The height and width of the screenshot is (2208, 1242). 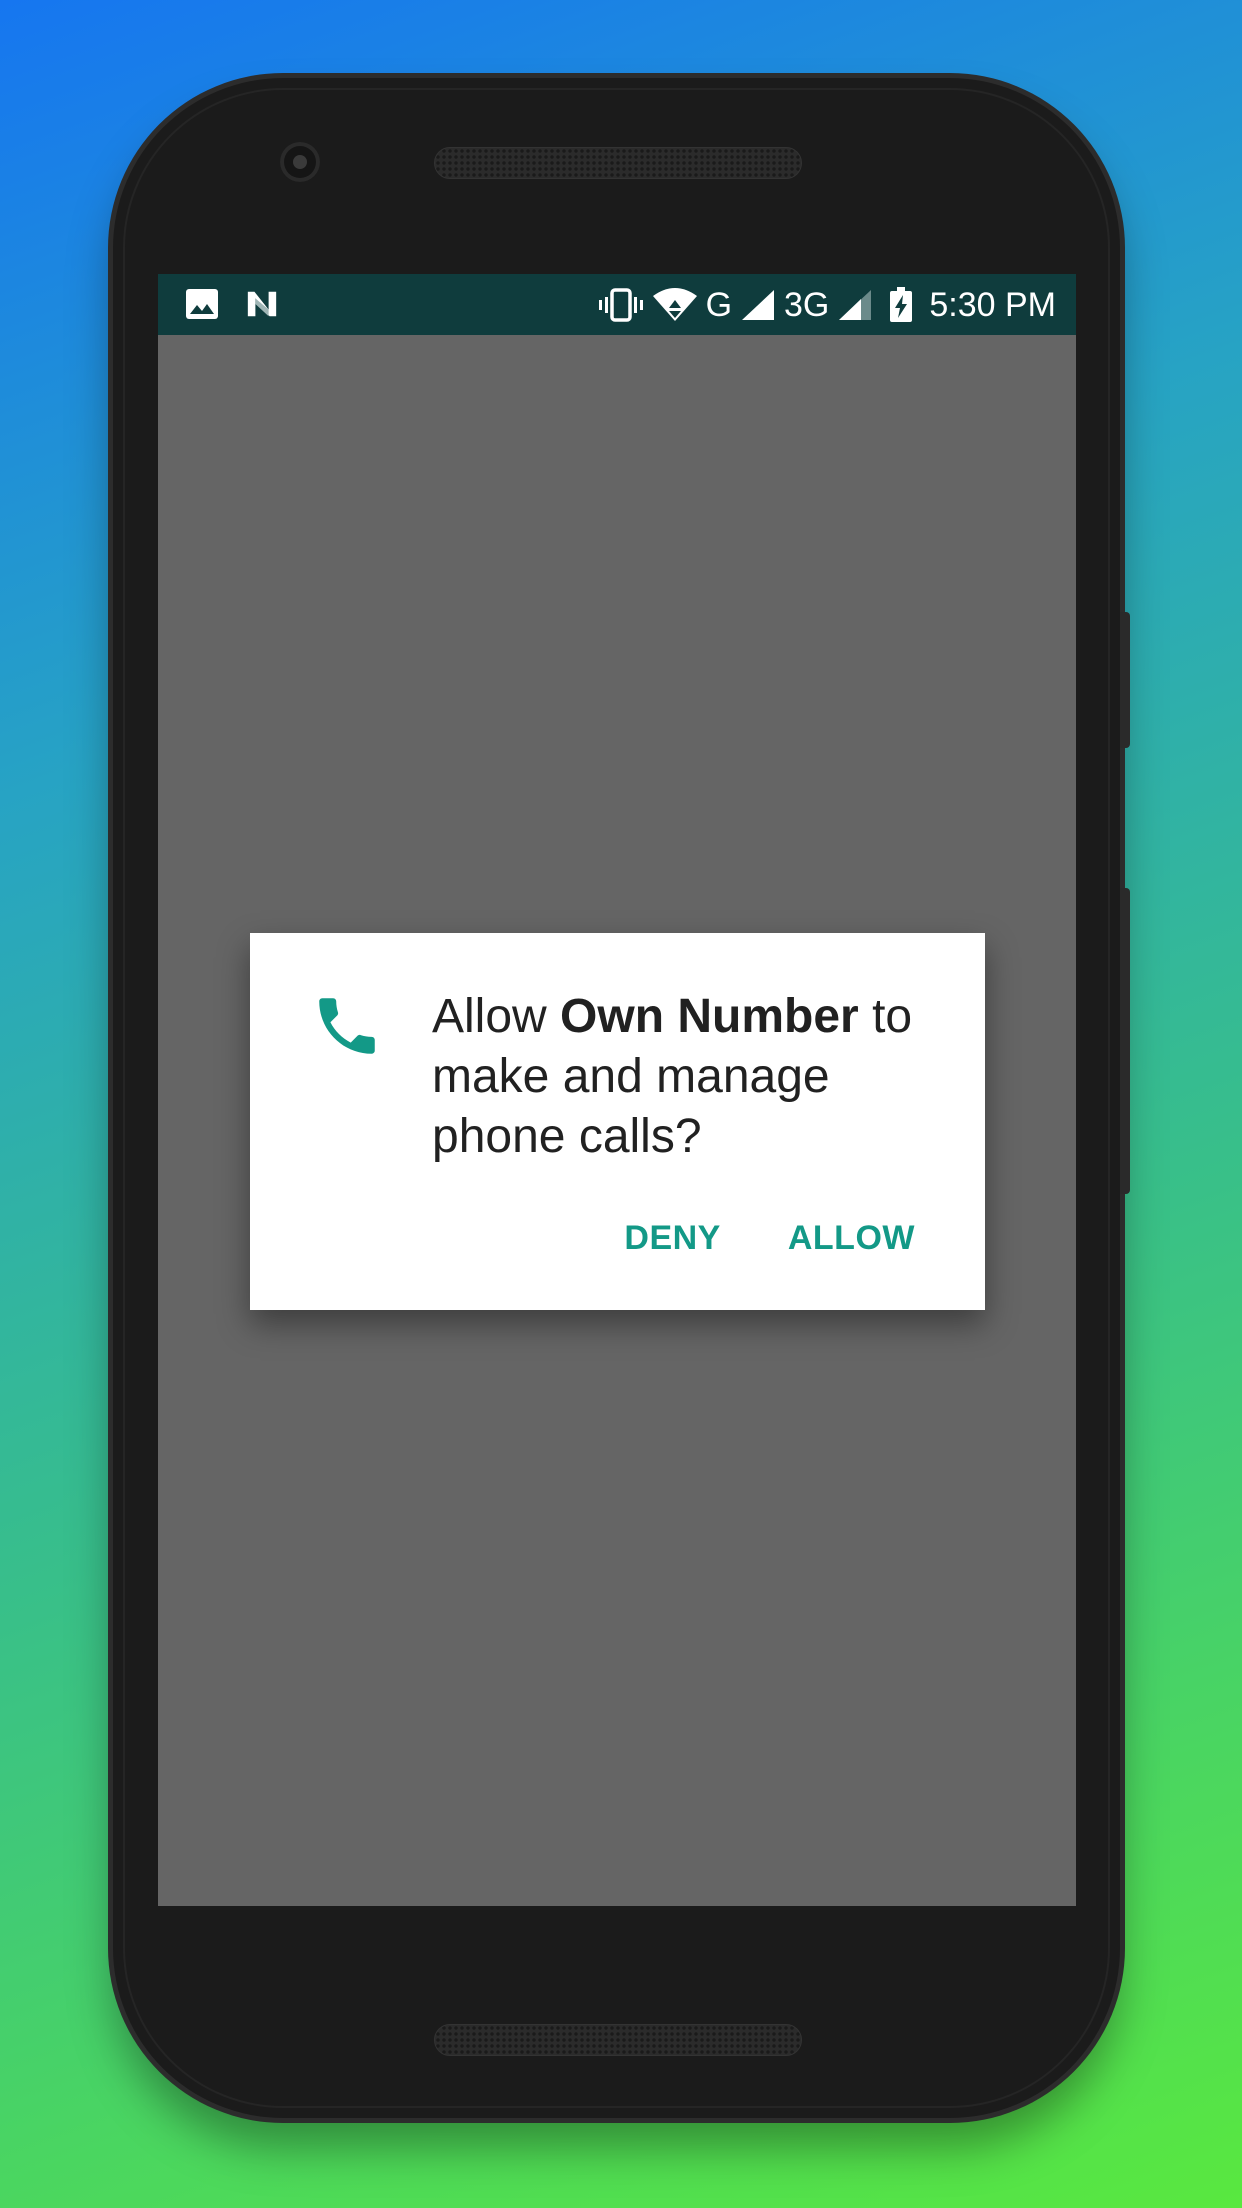 I want to click on status-bar: G 3G 5:30 PM, so click(x=617, y=304).